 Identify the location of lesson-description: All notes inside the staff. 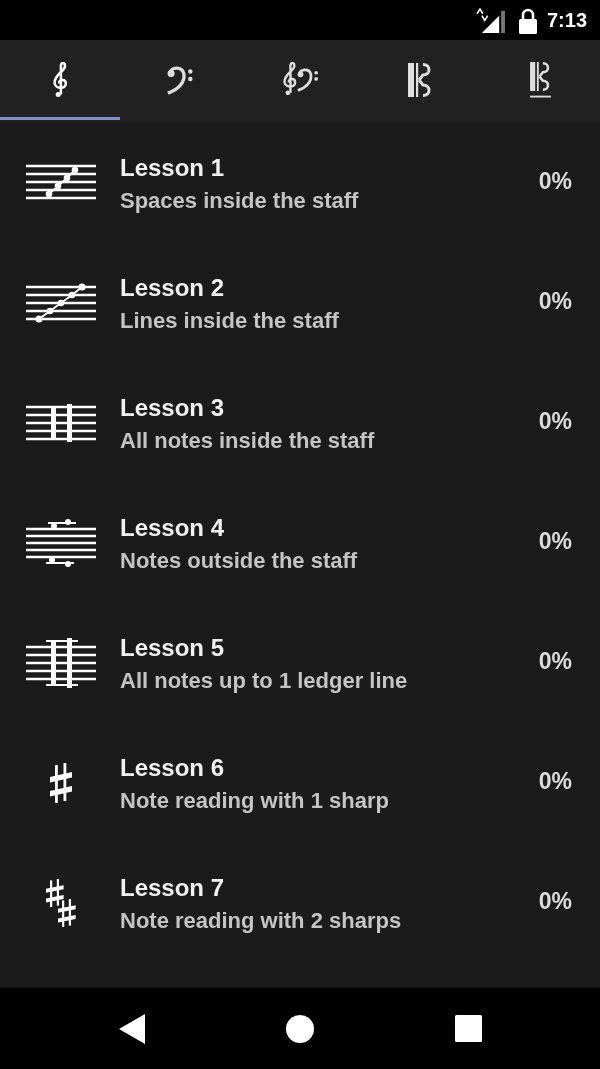
(247, 440).